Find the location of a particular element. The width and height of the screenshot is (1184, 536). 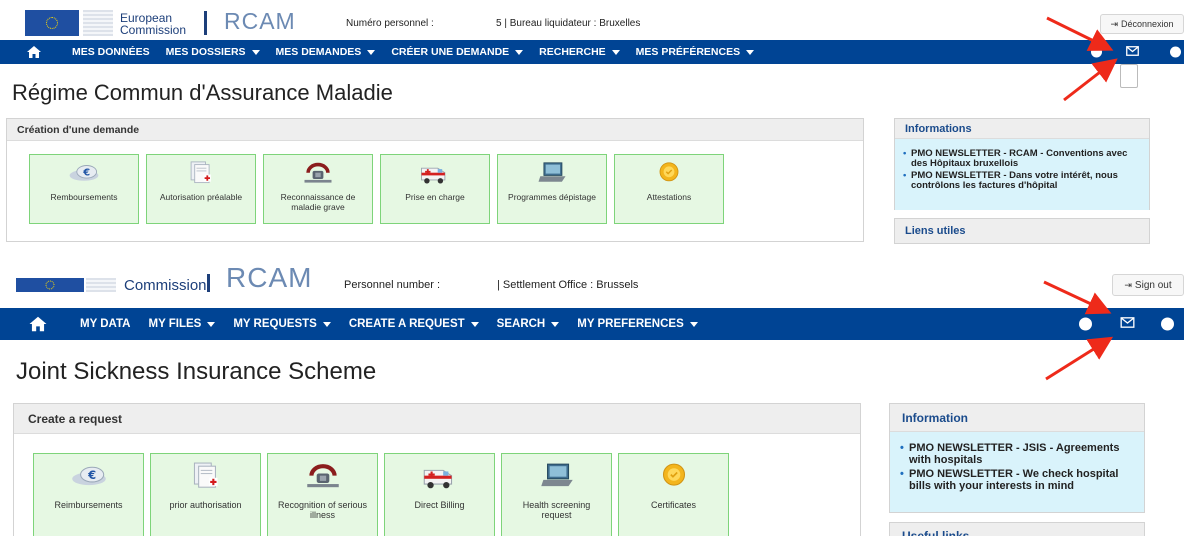

nav-item-label: MES PRÉFÉRENCES is located at coordinates (688, 52).